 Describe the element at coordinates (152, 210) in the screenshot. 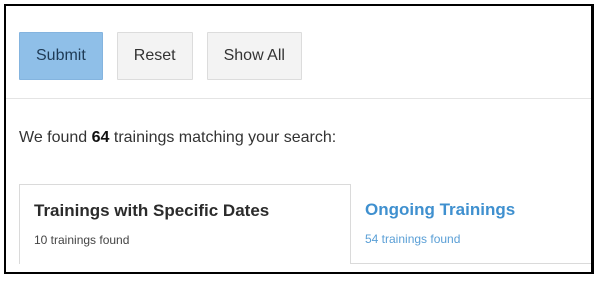

I see `tab-title: Trainings with Specific Dates` at that location.